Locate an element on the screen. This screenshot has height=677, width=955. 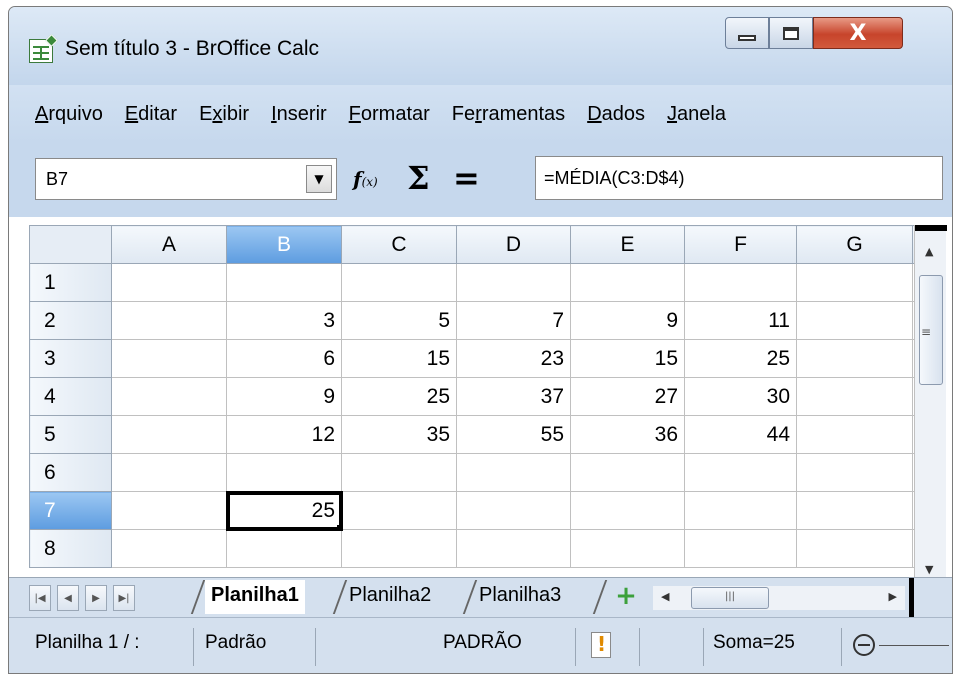
function-wizard-icon: f(x) is located at coordinates (365, 179).